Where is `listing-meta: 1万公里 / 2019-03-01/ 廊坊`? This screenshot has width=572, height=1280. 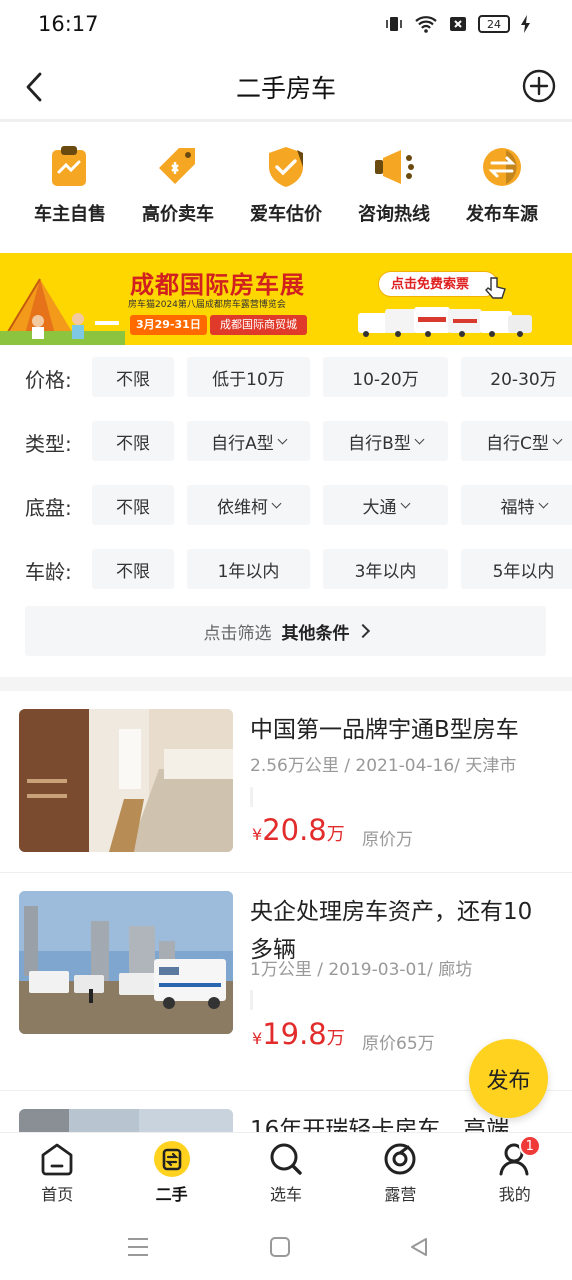 listing-meta: 1万公里 / 2019-03-01/ 廊坊 is located at coordinates (361, 970).